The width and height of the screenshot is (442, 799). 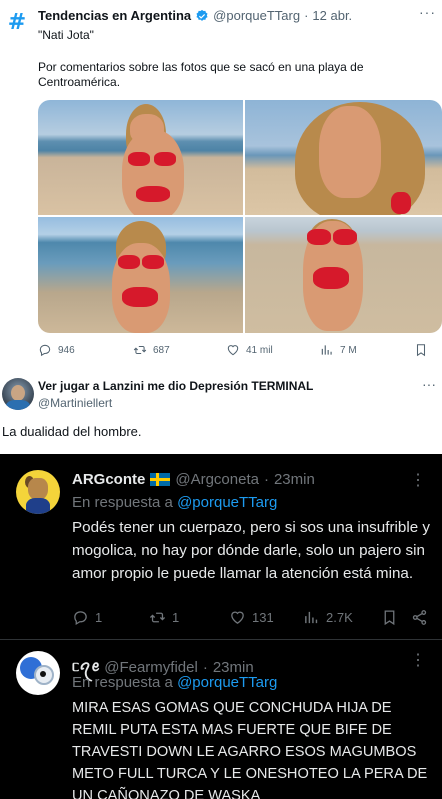 I want to click on tweet-actions-bar: 946 687 41 mil 7 M, so click(x=237, y=352).